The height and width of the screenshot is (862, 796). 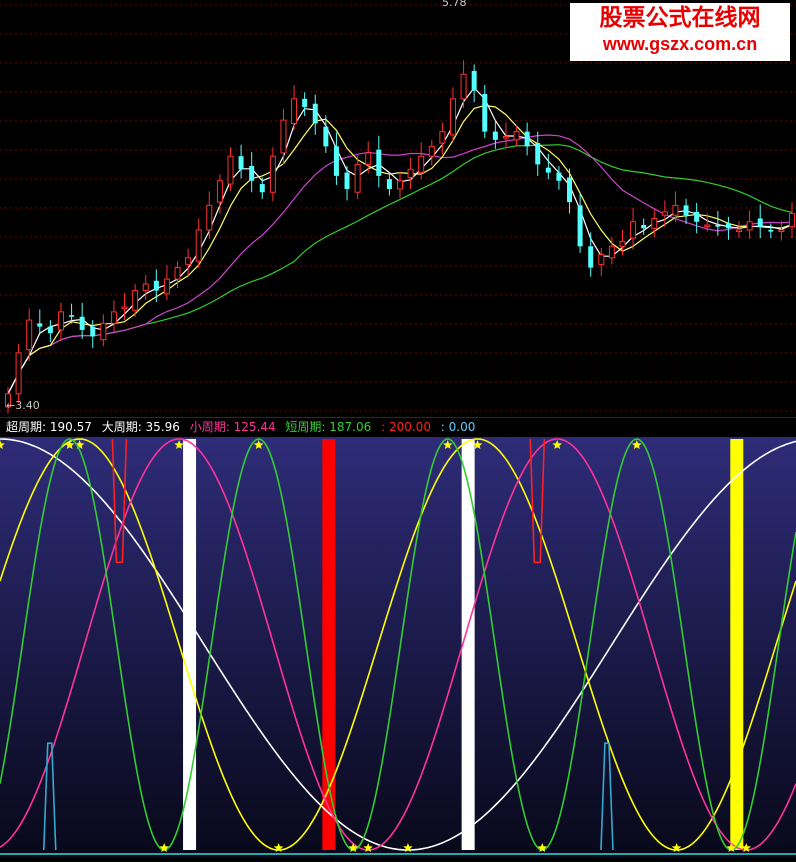 I want to click on legend-big-cycle: 大周期: 35.96, so click(x=140, y=427).